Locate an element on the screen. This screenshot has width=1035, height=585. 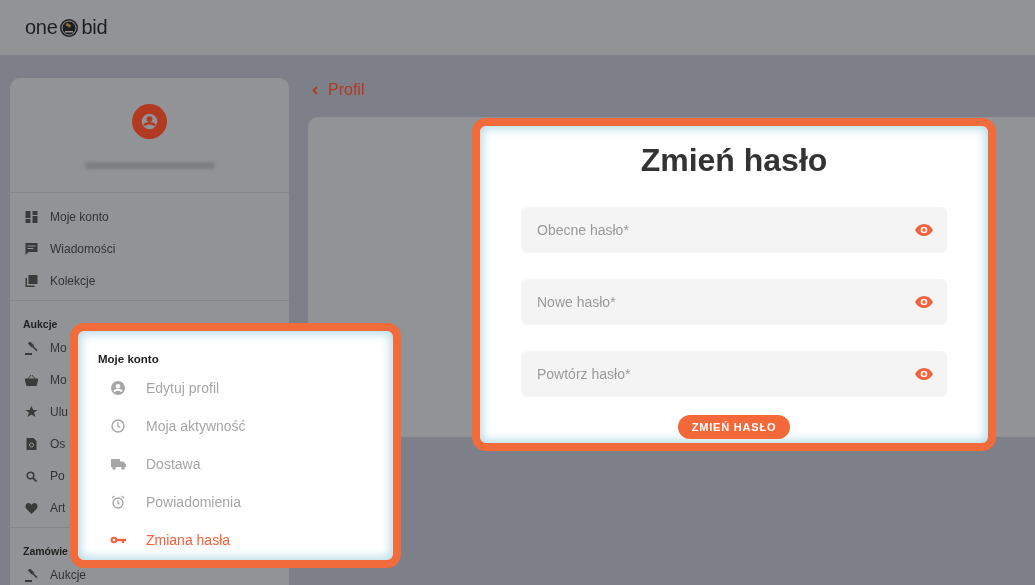
clock-icon is located at coordinates (118, 426).